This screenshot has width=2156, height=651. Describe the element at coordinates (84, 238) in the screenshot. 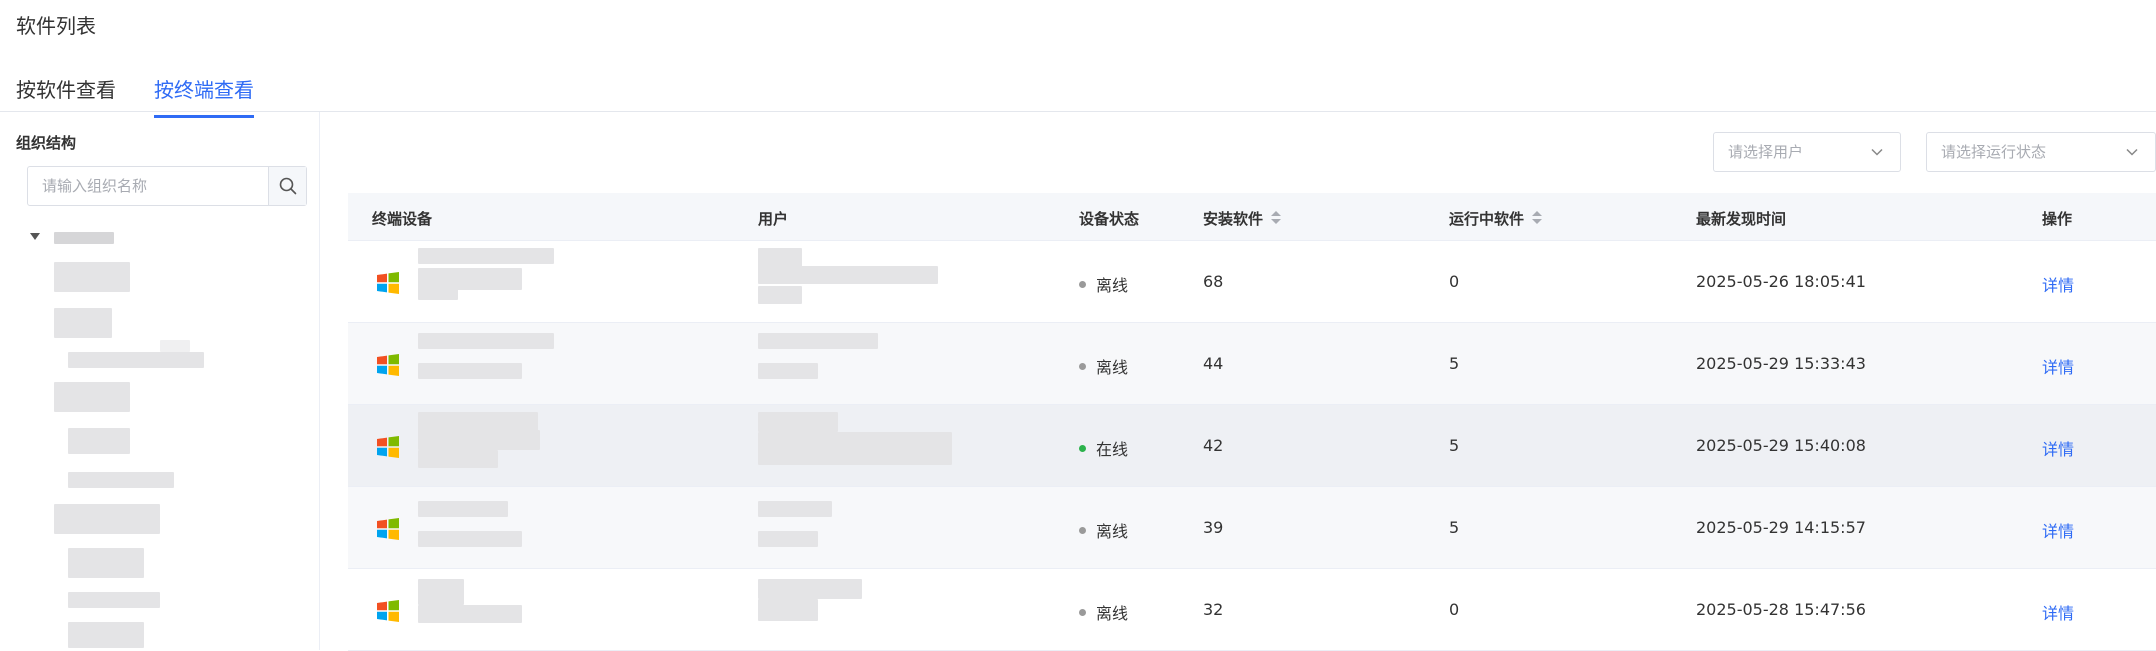

I see `tree-node-root` at that location.